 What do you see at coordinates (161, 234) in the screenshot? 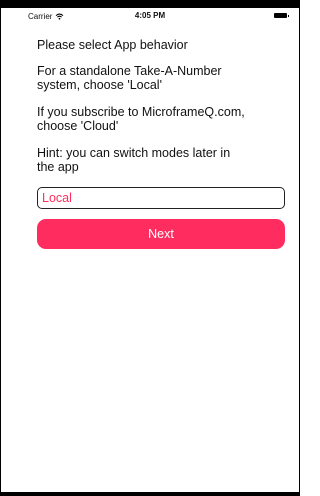
I see `next-button: Next` at bounding box center [161, 234].